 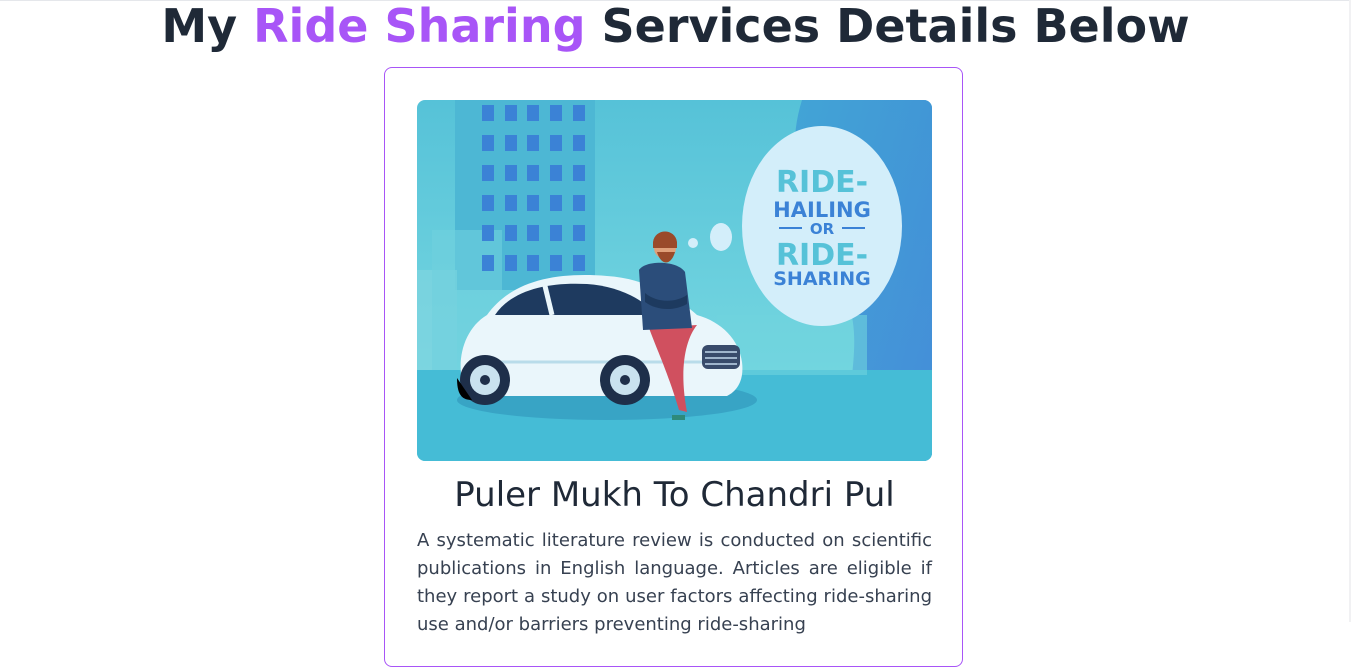 What do you see at coordinates (199, 26) in the screenshot?
I see `title-prefix: My` at bounding box center [199, 26].